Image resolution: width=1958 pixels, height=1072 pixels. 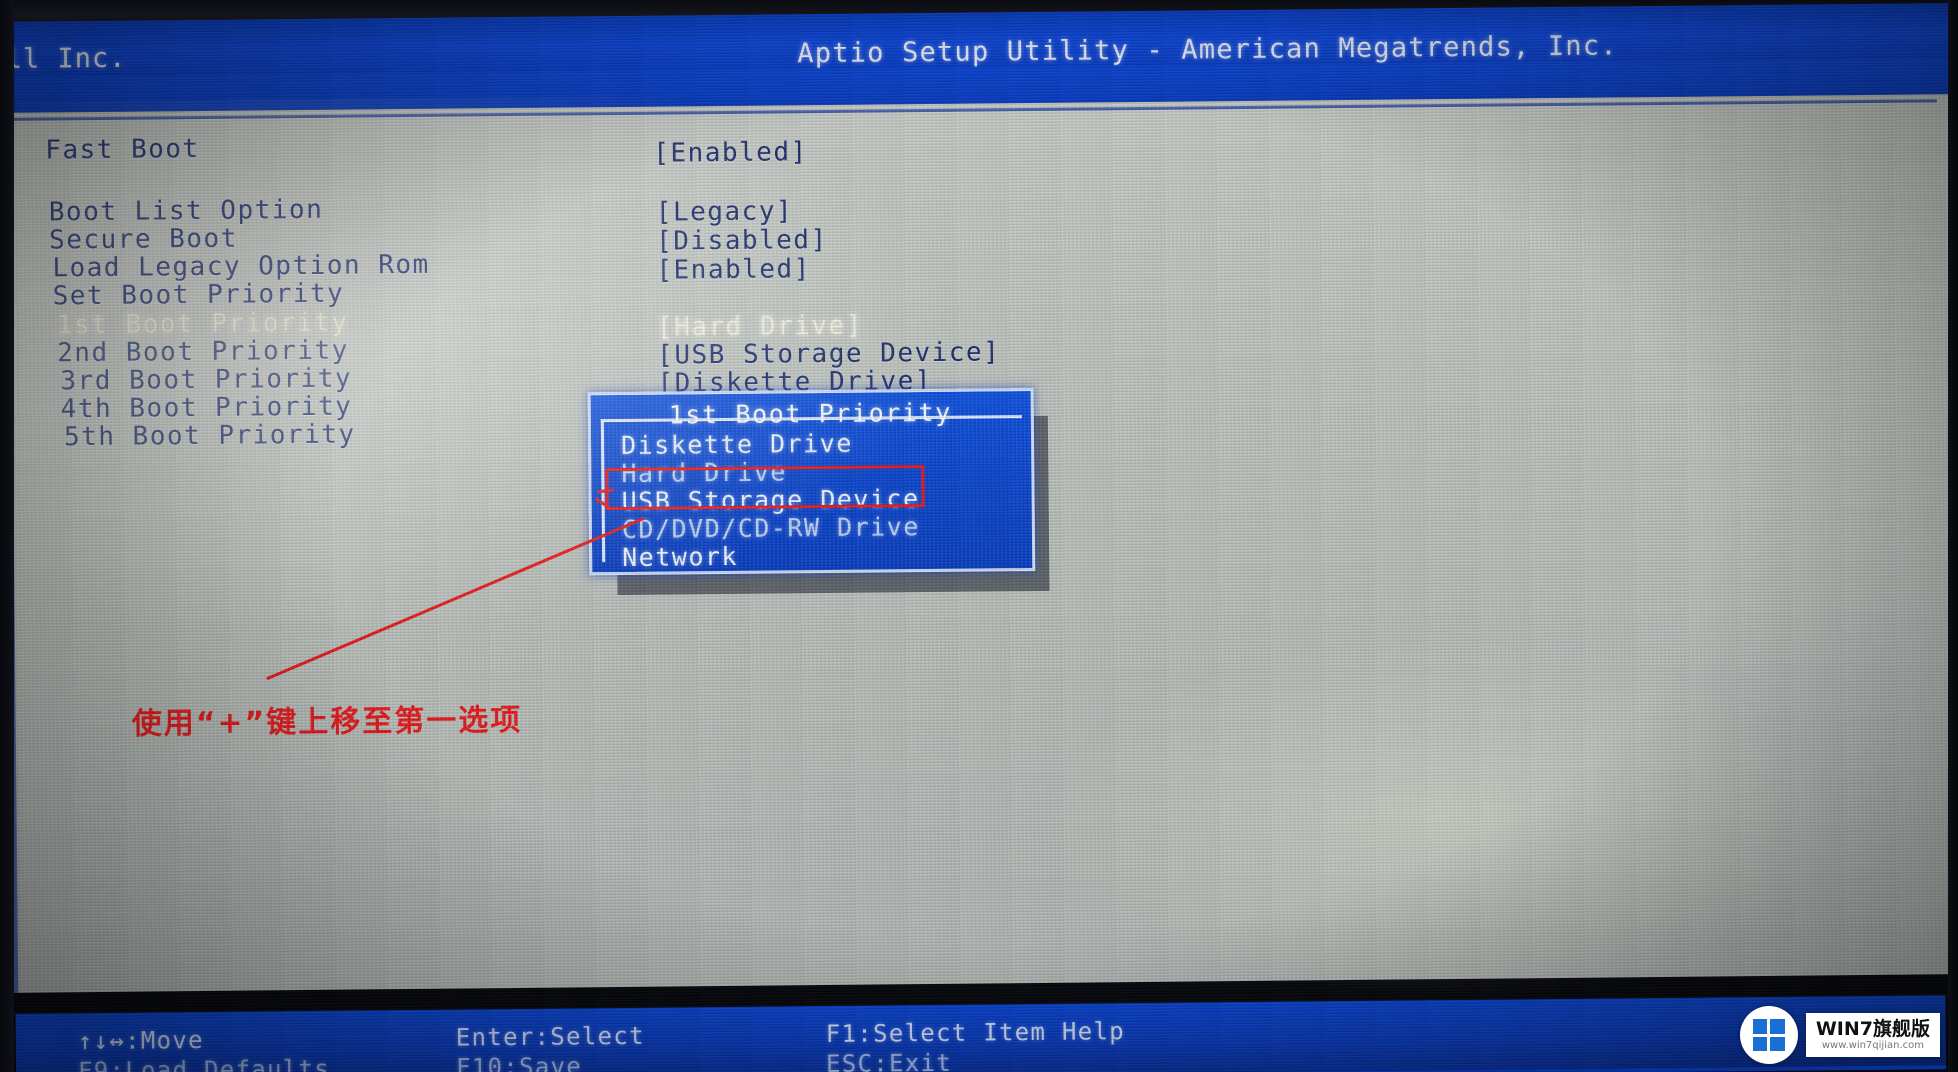 I want to click on vendor-label: ell Inc., so click(x=63, y=59).